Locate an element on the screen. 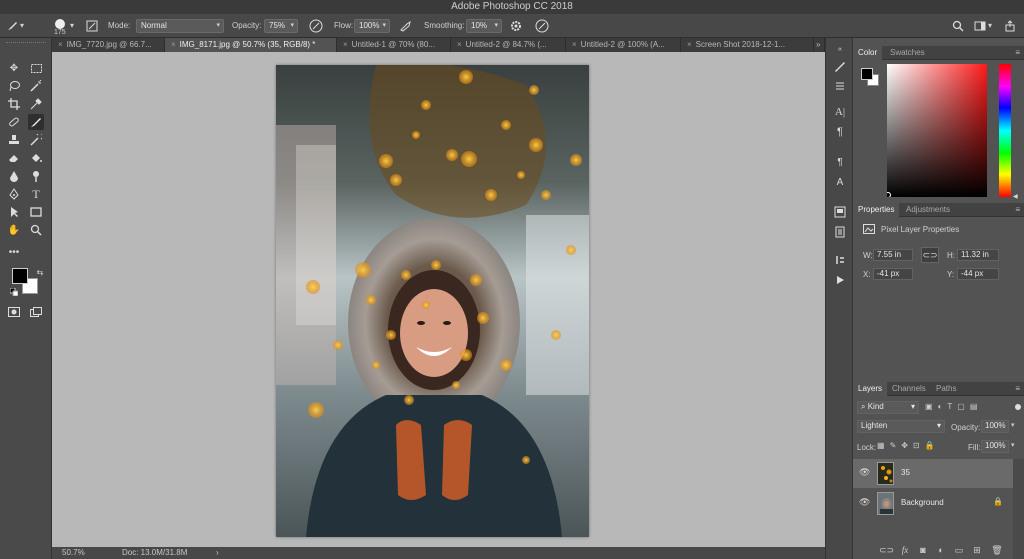  layer-name: Background is located at coordinates (922, 502).